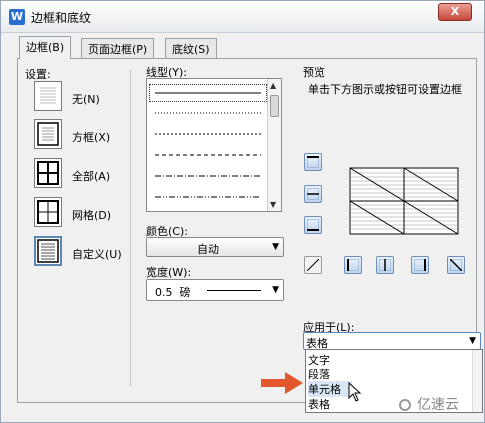  Describe the element at coordinates (38, 74) in the screenshot. I see `settings-label: 设置:` at that location.